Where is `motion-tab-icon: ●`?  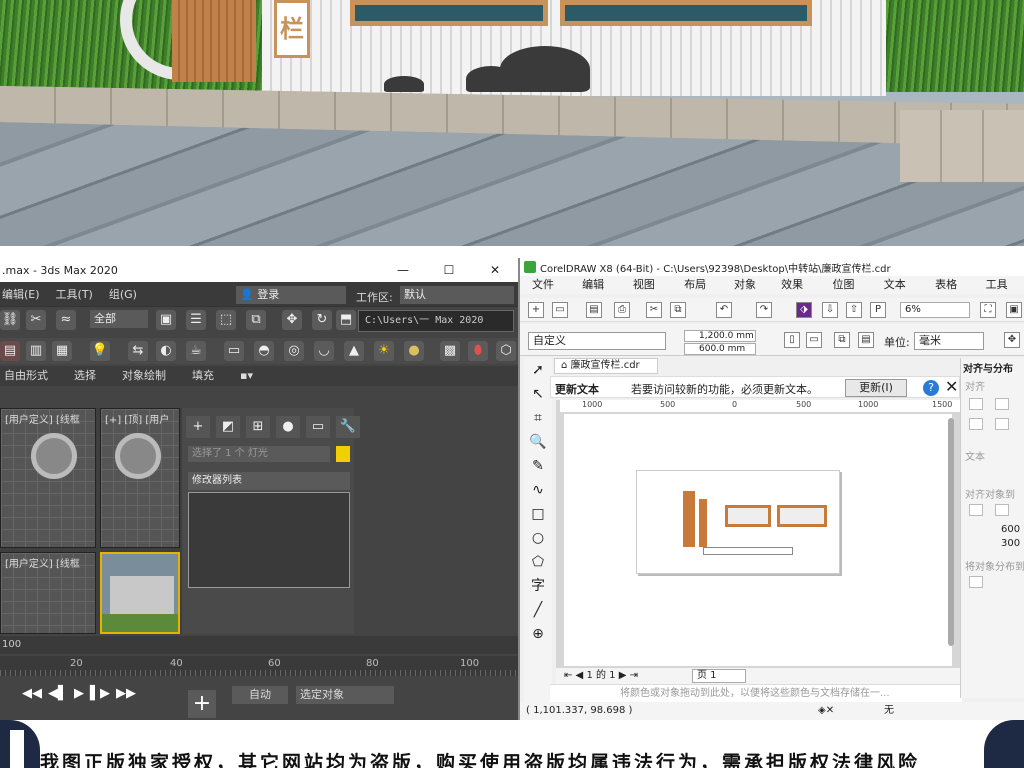
motion-tab-icon: ● is located at coordinates (288, 427).